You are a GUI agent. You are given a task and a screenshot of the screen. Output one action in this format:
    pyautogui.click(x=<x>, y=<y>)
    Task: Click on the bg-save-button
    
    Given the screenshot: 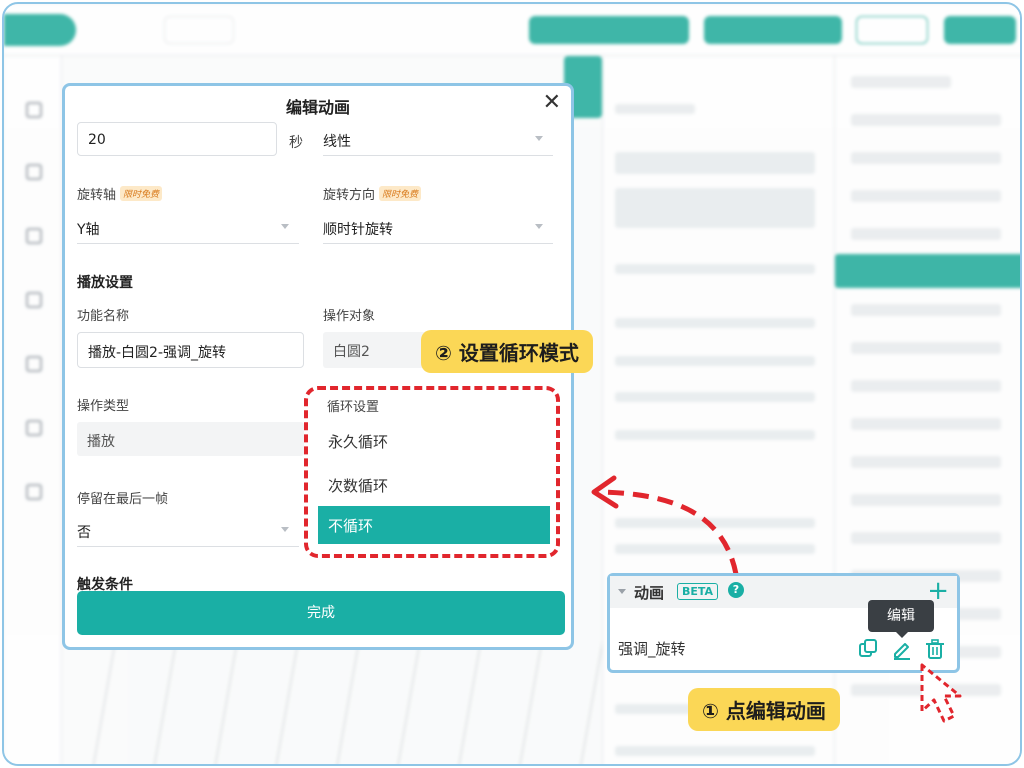 What is the action you would take?
    pyautogui.click(x=892, y=30)
    